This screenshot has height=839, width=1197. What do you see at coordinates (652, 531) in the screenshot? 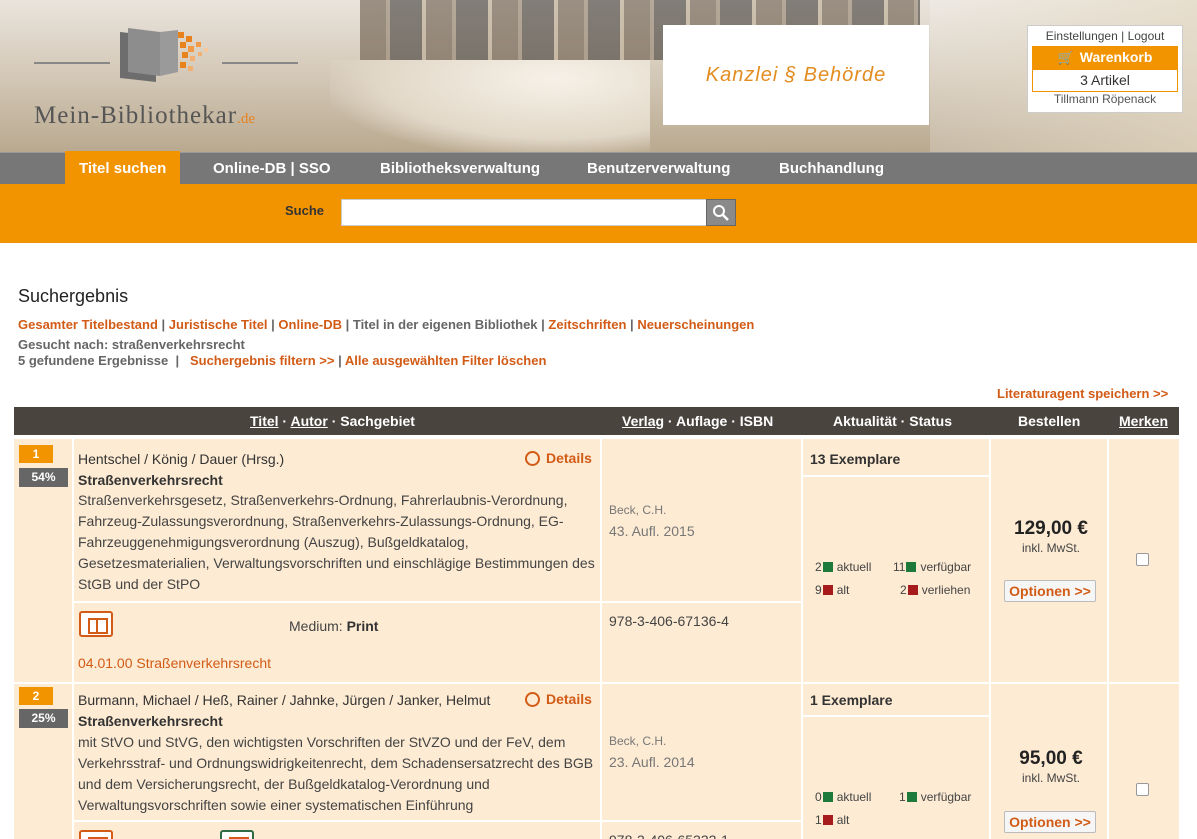
I see `edition: 43. Aufl. 2015` at bounding box center [652, 531].